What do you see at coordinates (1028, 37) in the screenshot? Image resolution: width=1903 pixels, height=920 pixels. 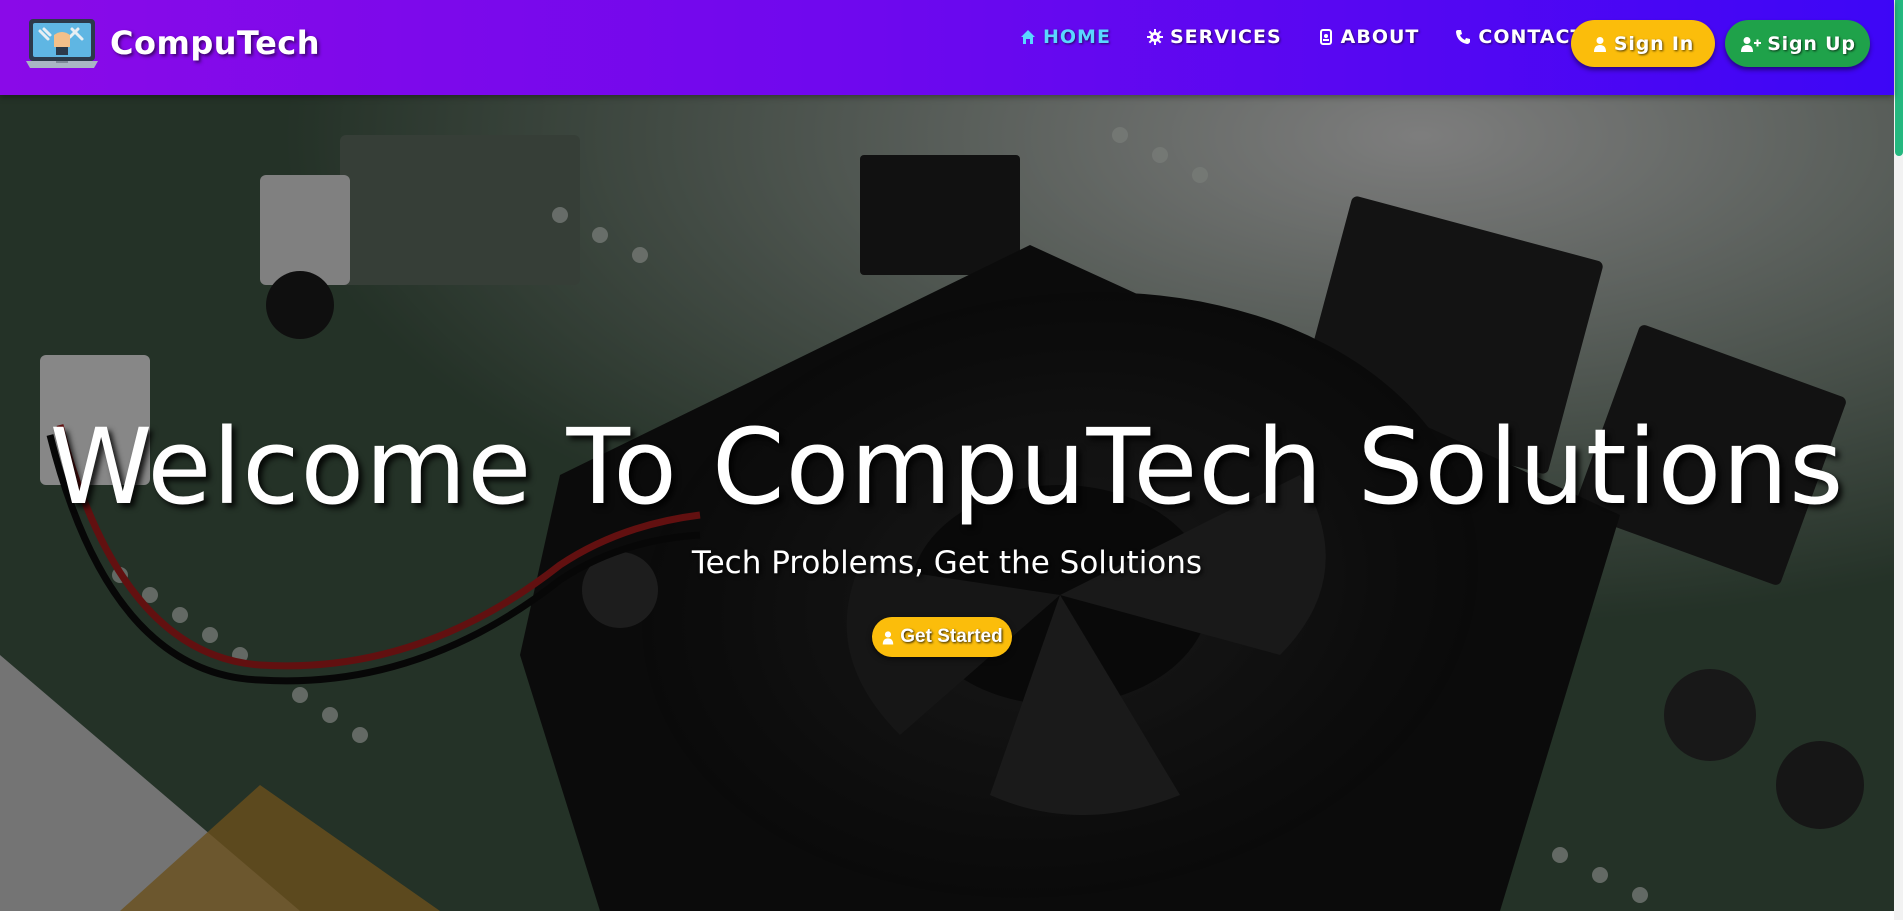 I see `home-icon` at bounding box center [1028, 37].